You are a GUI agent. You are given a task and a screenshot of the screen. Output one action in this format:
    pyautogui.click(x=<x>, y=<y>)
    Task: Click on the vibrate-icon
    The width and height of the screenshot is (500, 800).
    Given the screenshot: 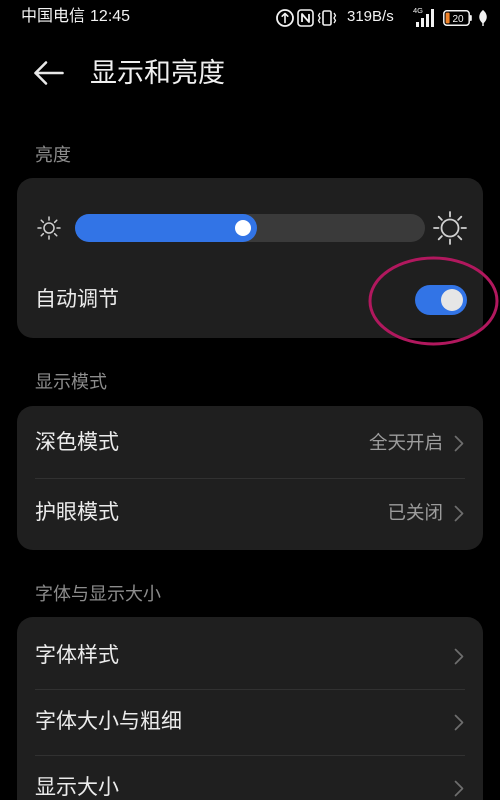 What is the action you would take?
    pyautogui.click(x=327, y=18)
    